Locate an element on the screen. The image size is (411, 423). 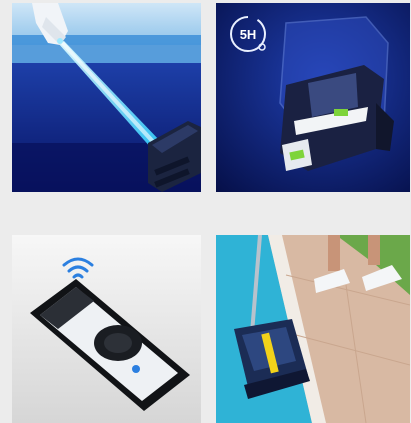
badge-5h-label: 5H is located at coordinates (248, 34).